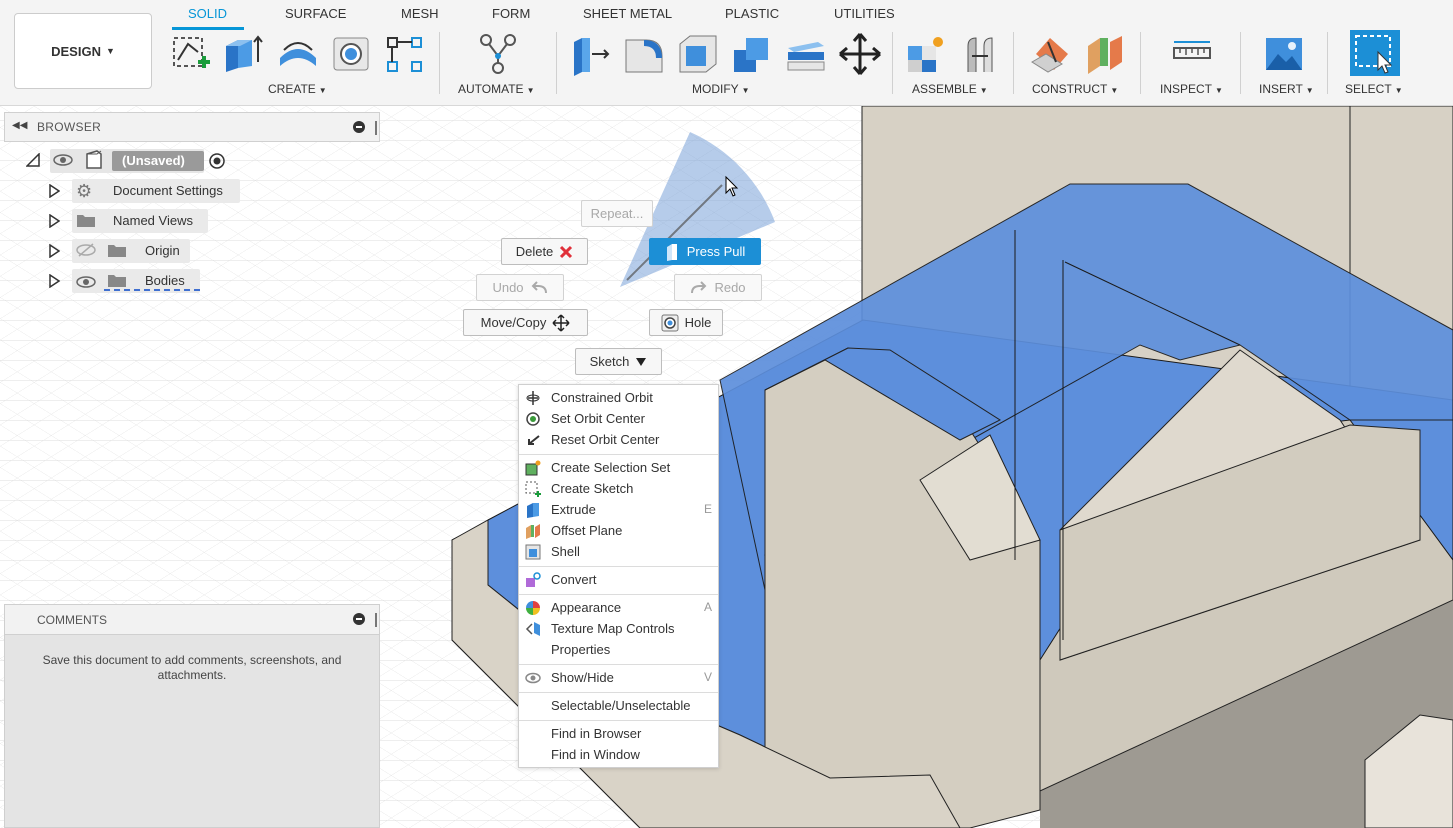 The width and height of the screenshot is (1453, 828). I want to click on menu-item-constrained-orbit: Constrained Orbit, so click(618, 397).